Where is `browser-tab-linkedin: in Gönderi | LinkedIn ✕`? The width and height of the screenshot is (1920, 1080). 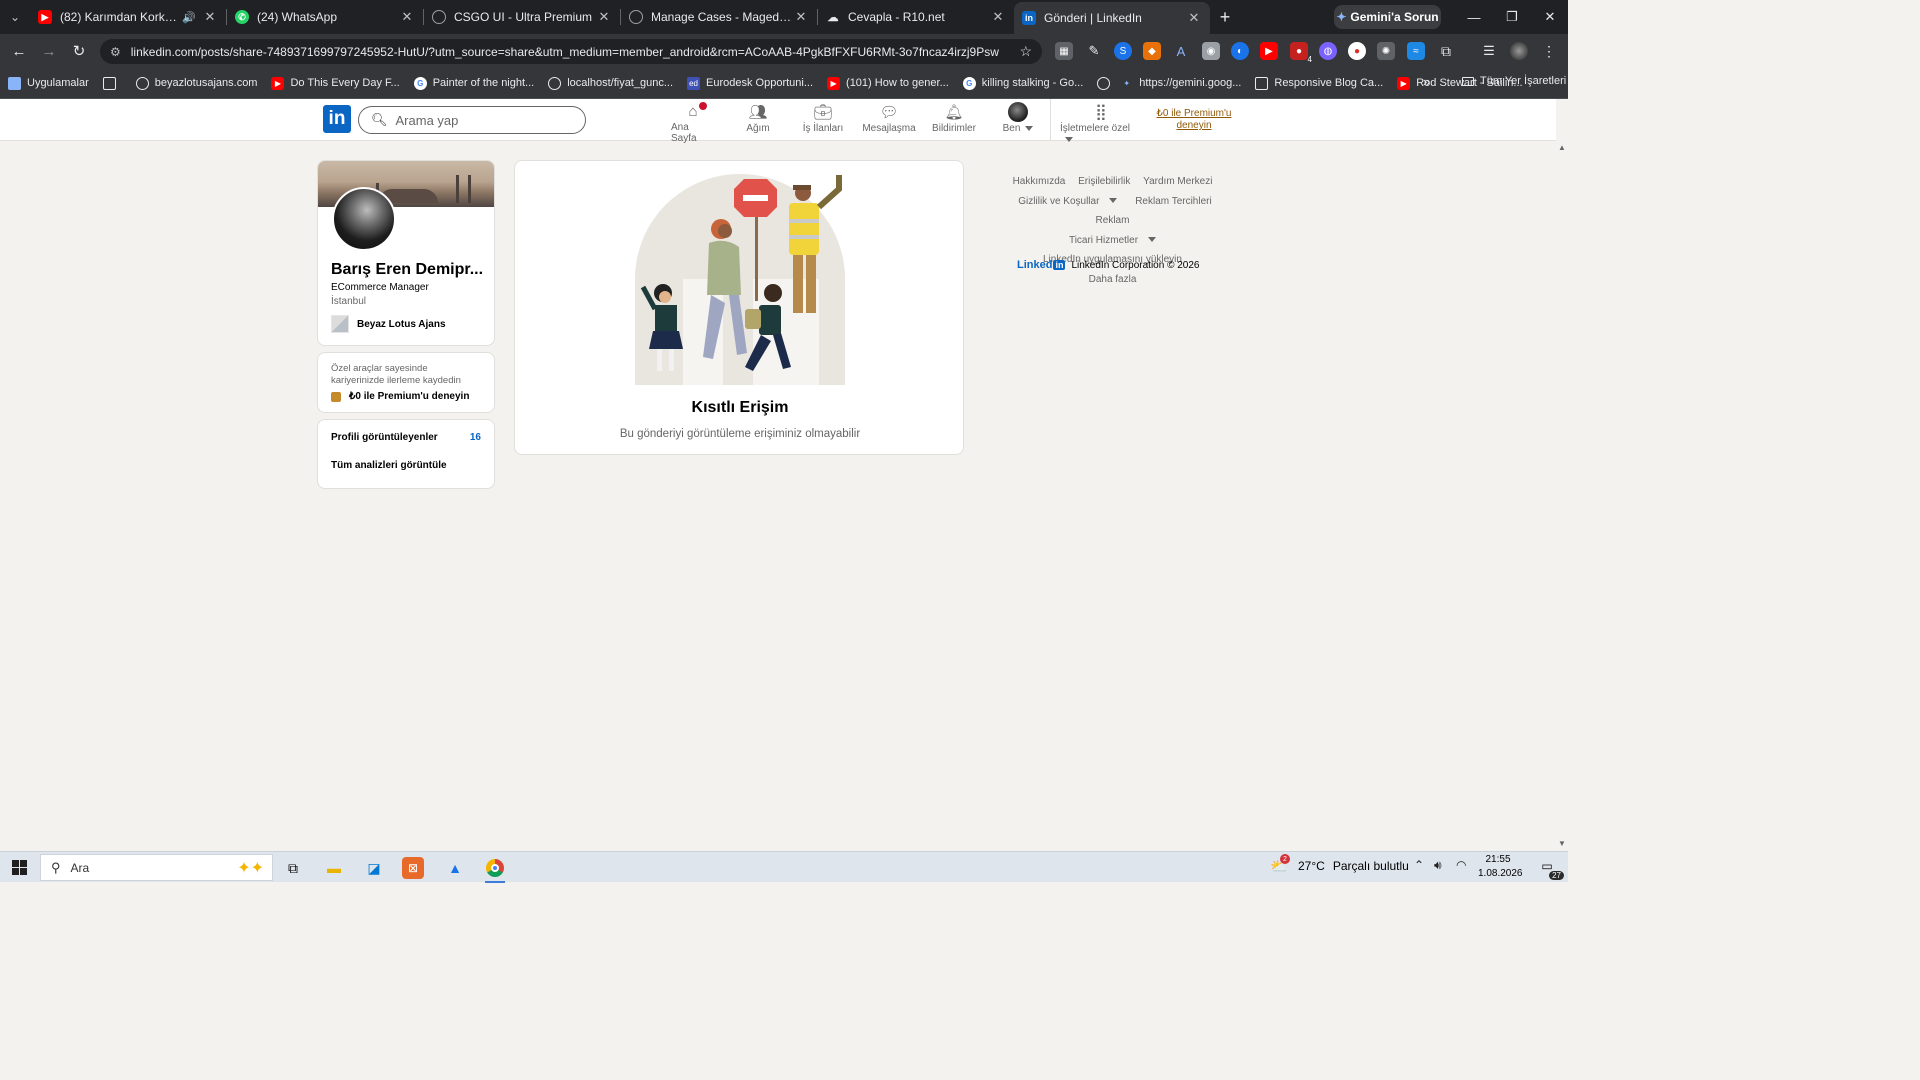 browser-tab-linkedin: in Gönderi | LinkedIn ✕ is located at coordinates (1112, 18).